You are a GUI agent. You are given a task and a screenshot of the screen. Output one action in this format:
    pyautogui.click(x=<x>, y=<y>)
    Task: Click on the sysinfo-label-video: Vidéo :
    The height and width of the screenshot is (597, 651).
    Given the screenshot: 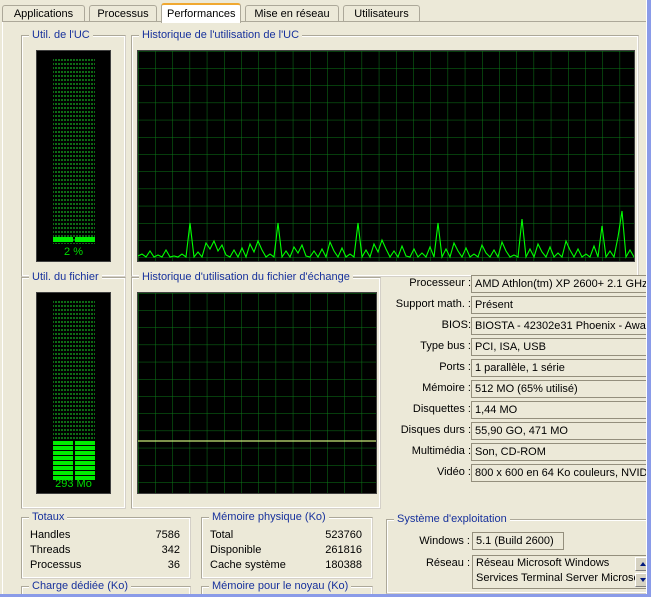 What is the action you would take?
    pyautogui.click(x=453, y=472)
    